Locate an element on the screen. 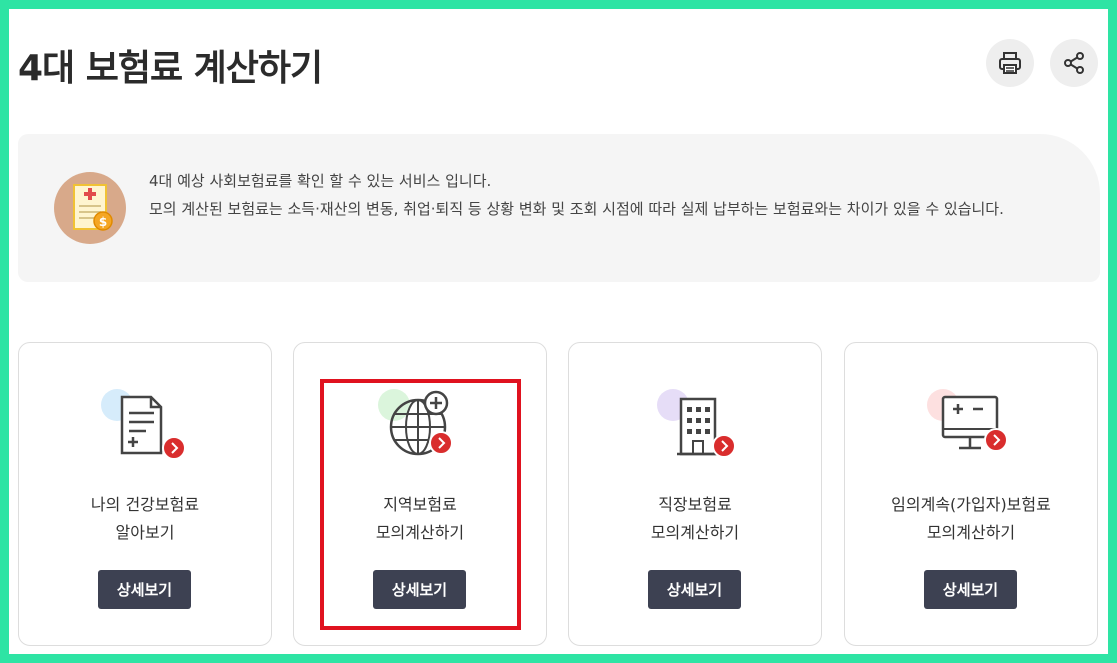  globe-plus-icon is located at coordinates (421, 423).